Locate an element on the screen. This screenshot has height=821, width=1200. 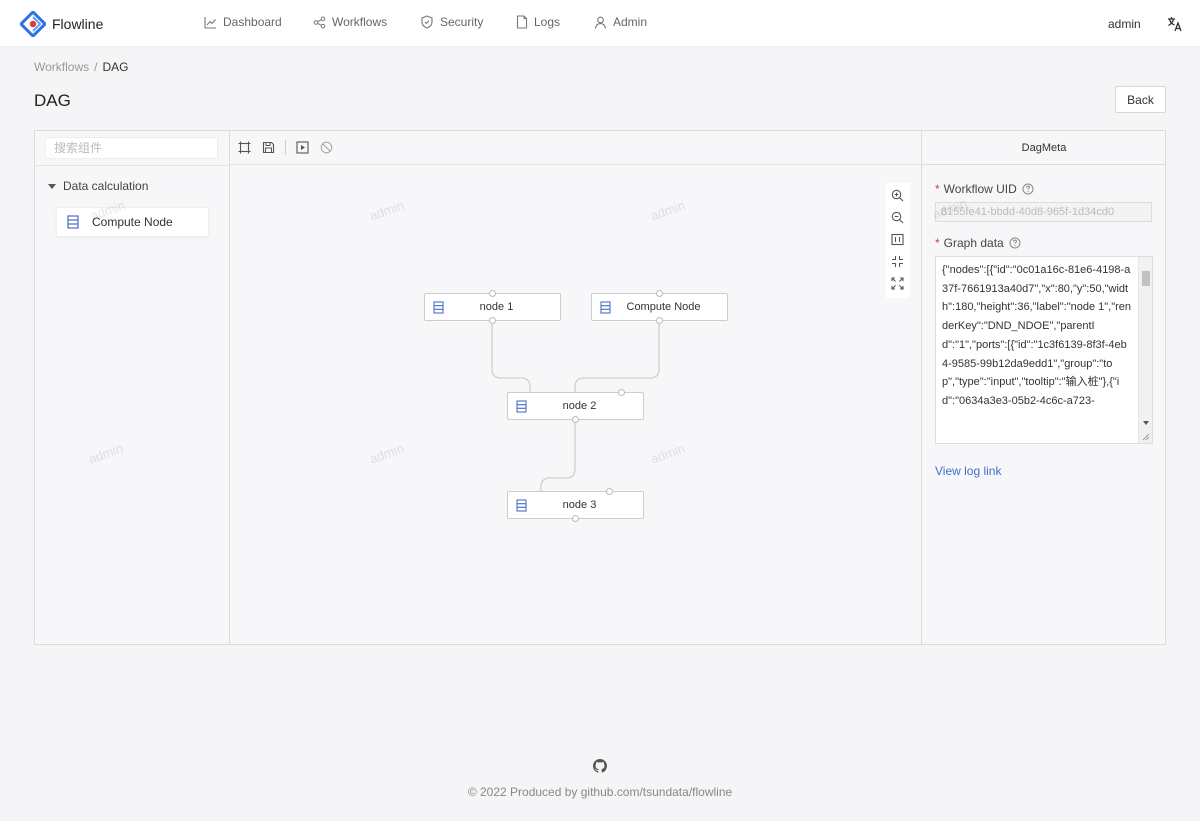
graph-node: node 3 is located at coordinates (575, 505).